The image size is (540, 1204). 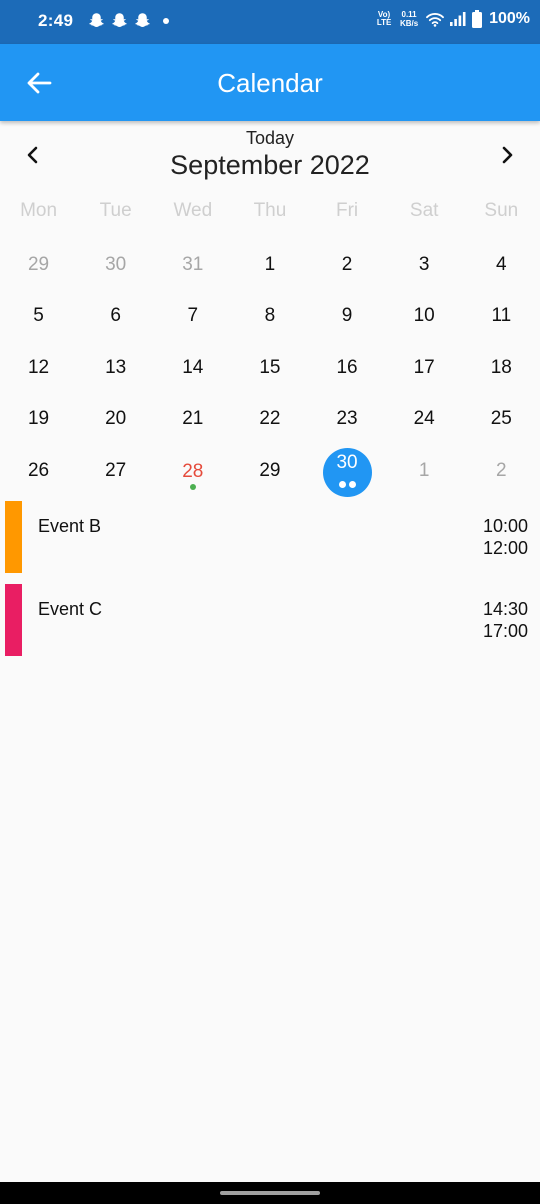 What do you see at coordinates (453, 19) in the screenshot?
I see `status-indicators: Vo) LTE 0.11 KB/s 100%` at bounding box center [453, 19].